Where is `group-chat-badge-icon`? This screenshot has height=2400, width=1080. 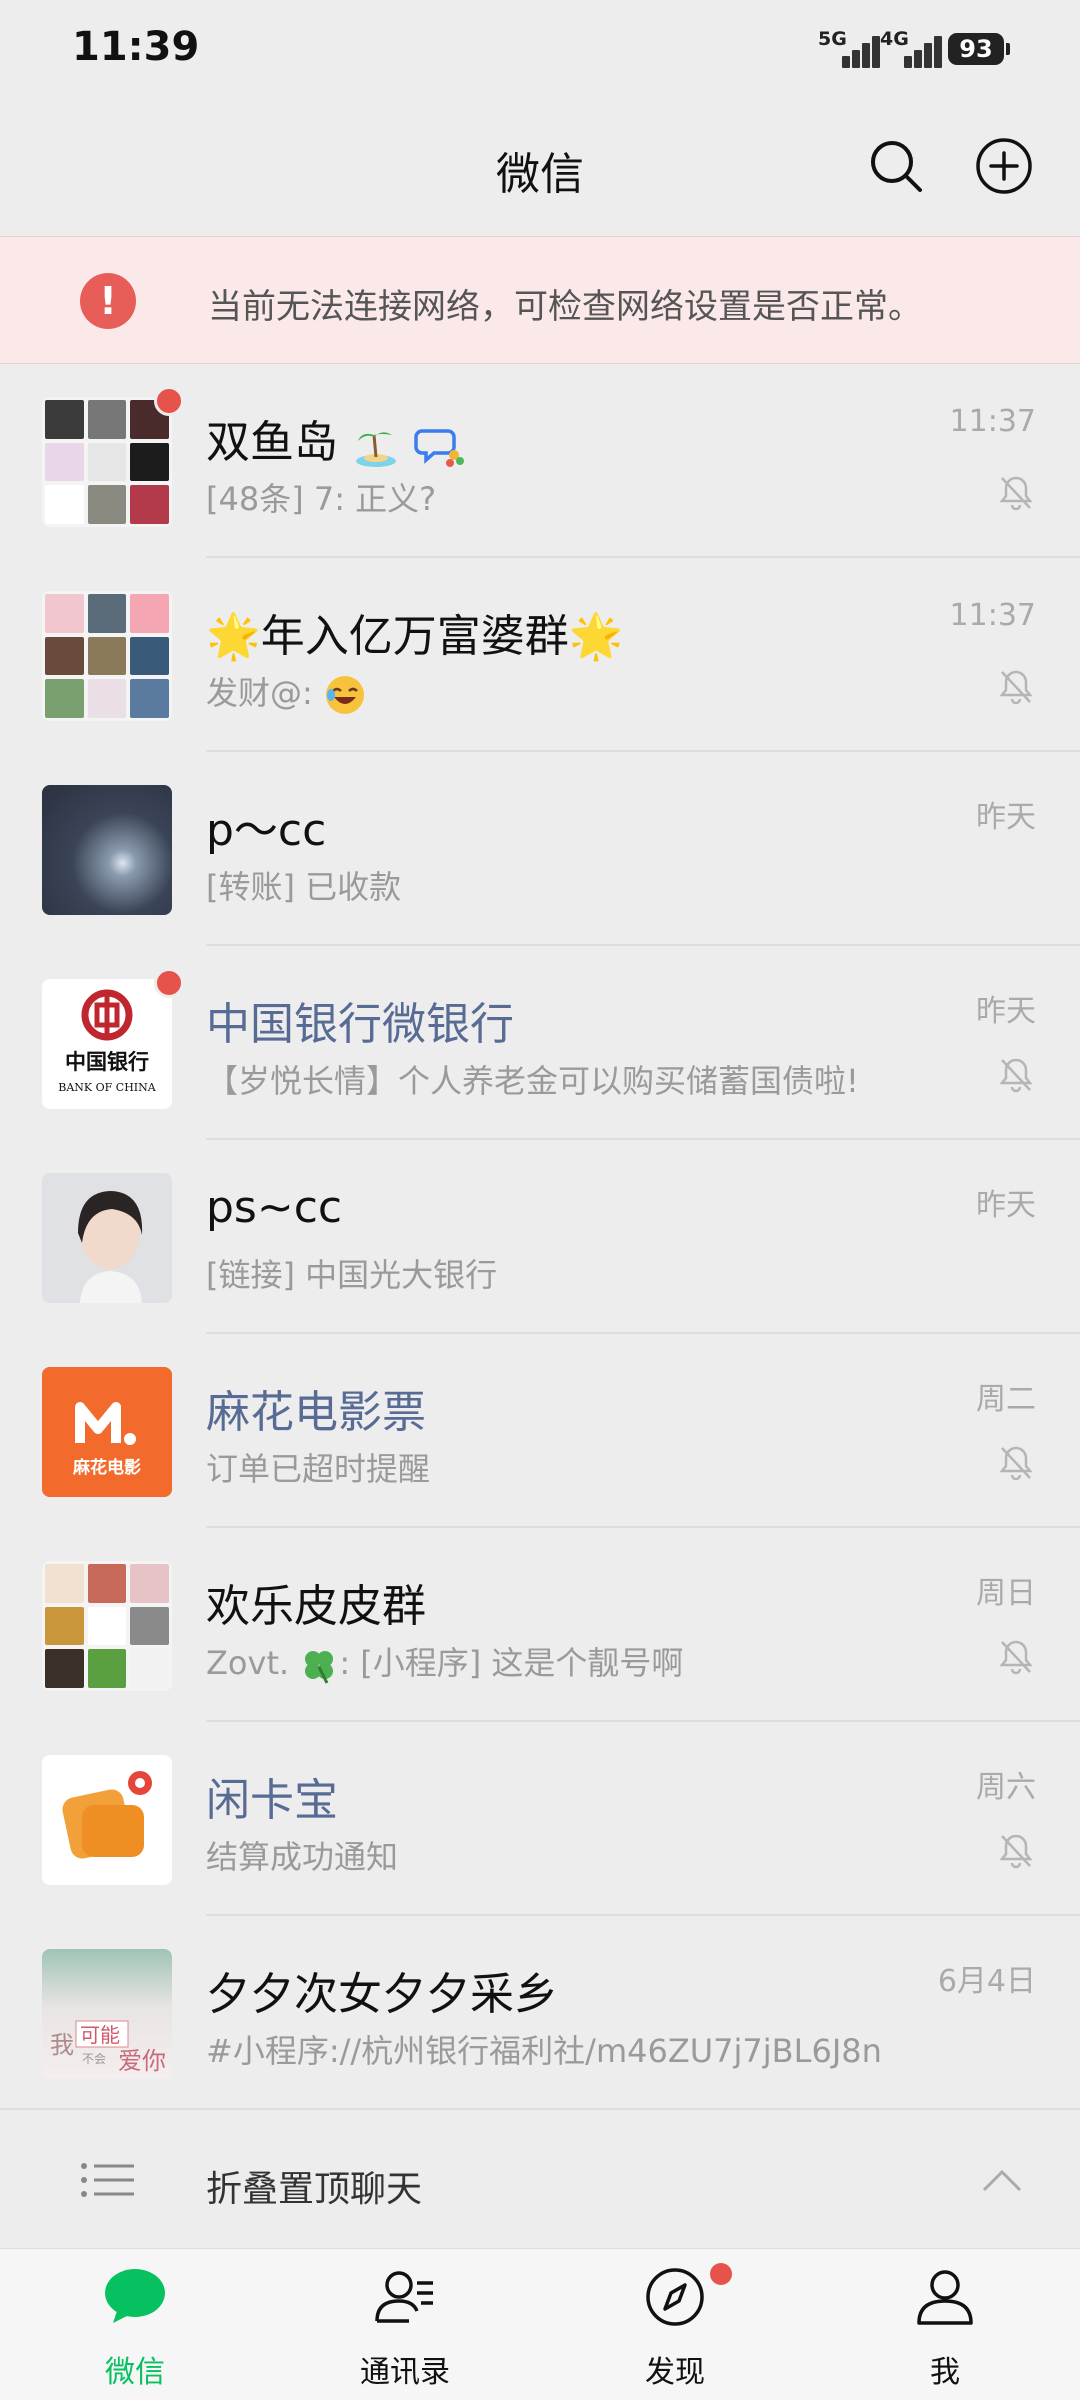
group-chat-badge-icon is located at coordinates (439, 448).